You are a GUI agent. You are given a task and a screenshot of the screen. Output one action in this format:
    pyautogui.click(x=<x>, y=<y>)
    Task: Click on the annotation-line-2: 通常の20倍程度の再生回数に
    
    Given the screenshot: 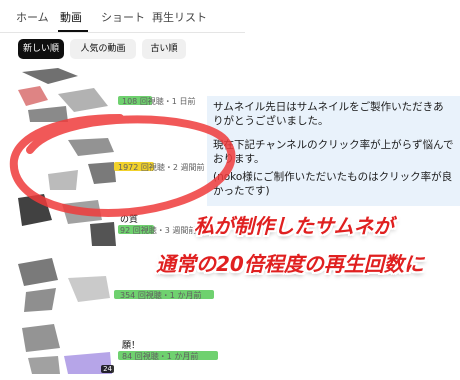 What is the action you would take?
    pyautogui.click(x=290, y=264)
    